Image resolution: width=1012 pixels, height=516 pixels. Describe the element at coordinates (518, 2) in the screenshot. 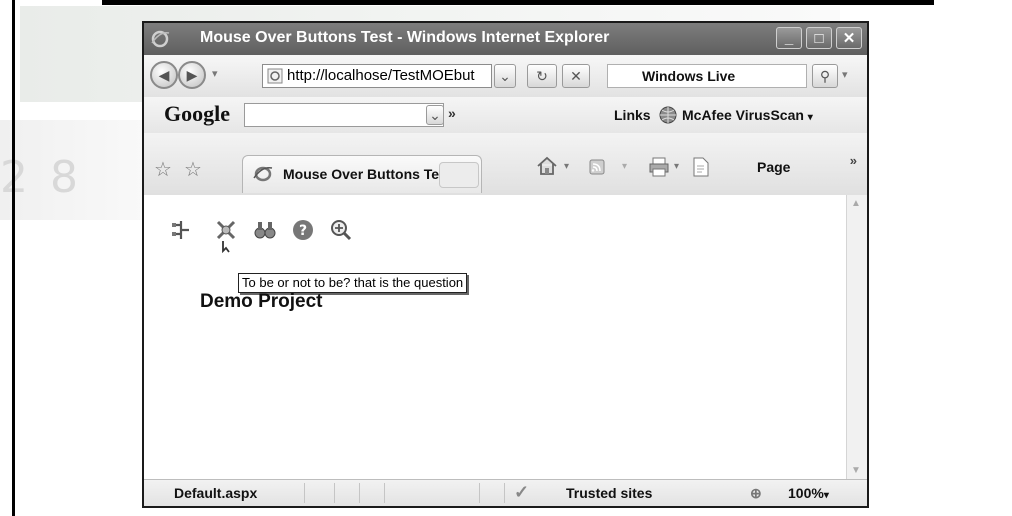

I see `top-black-rule` at that location.